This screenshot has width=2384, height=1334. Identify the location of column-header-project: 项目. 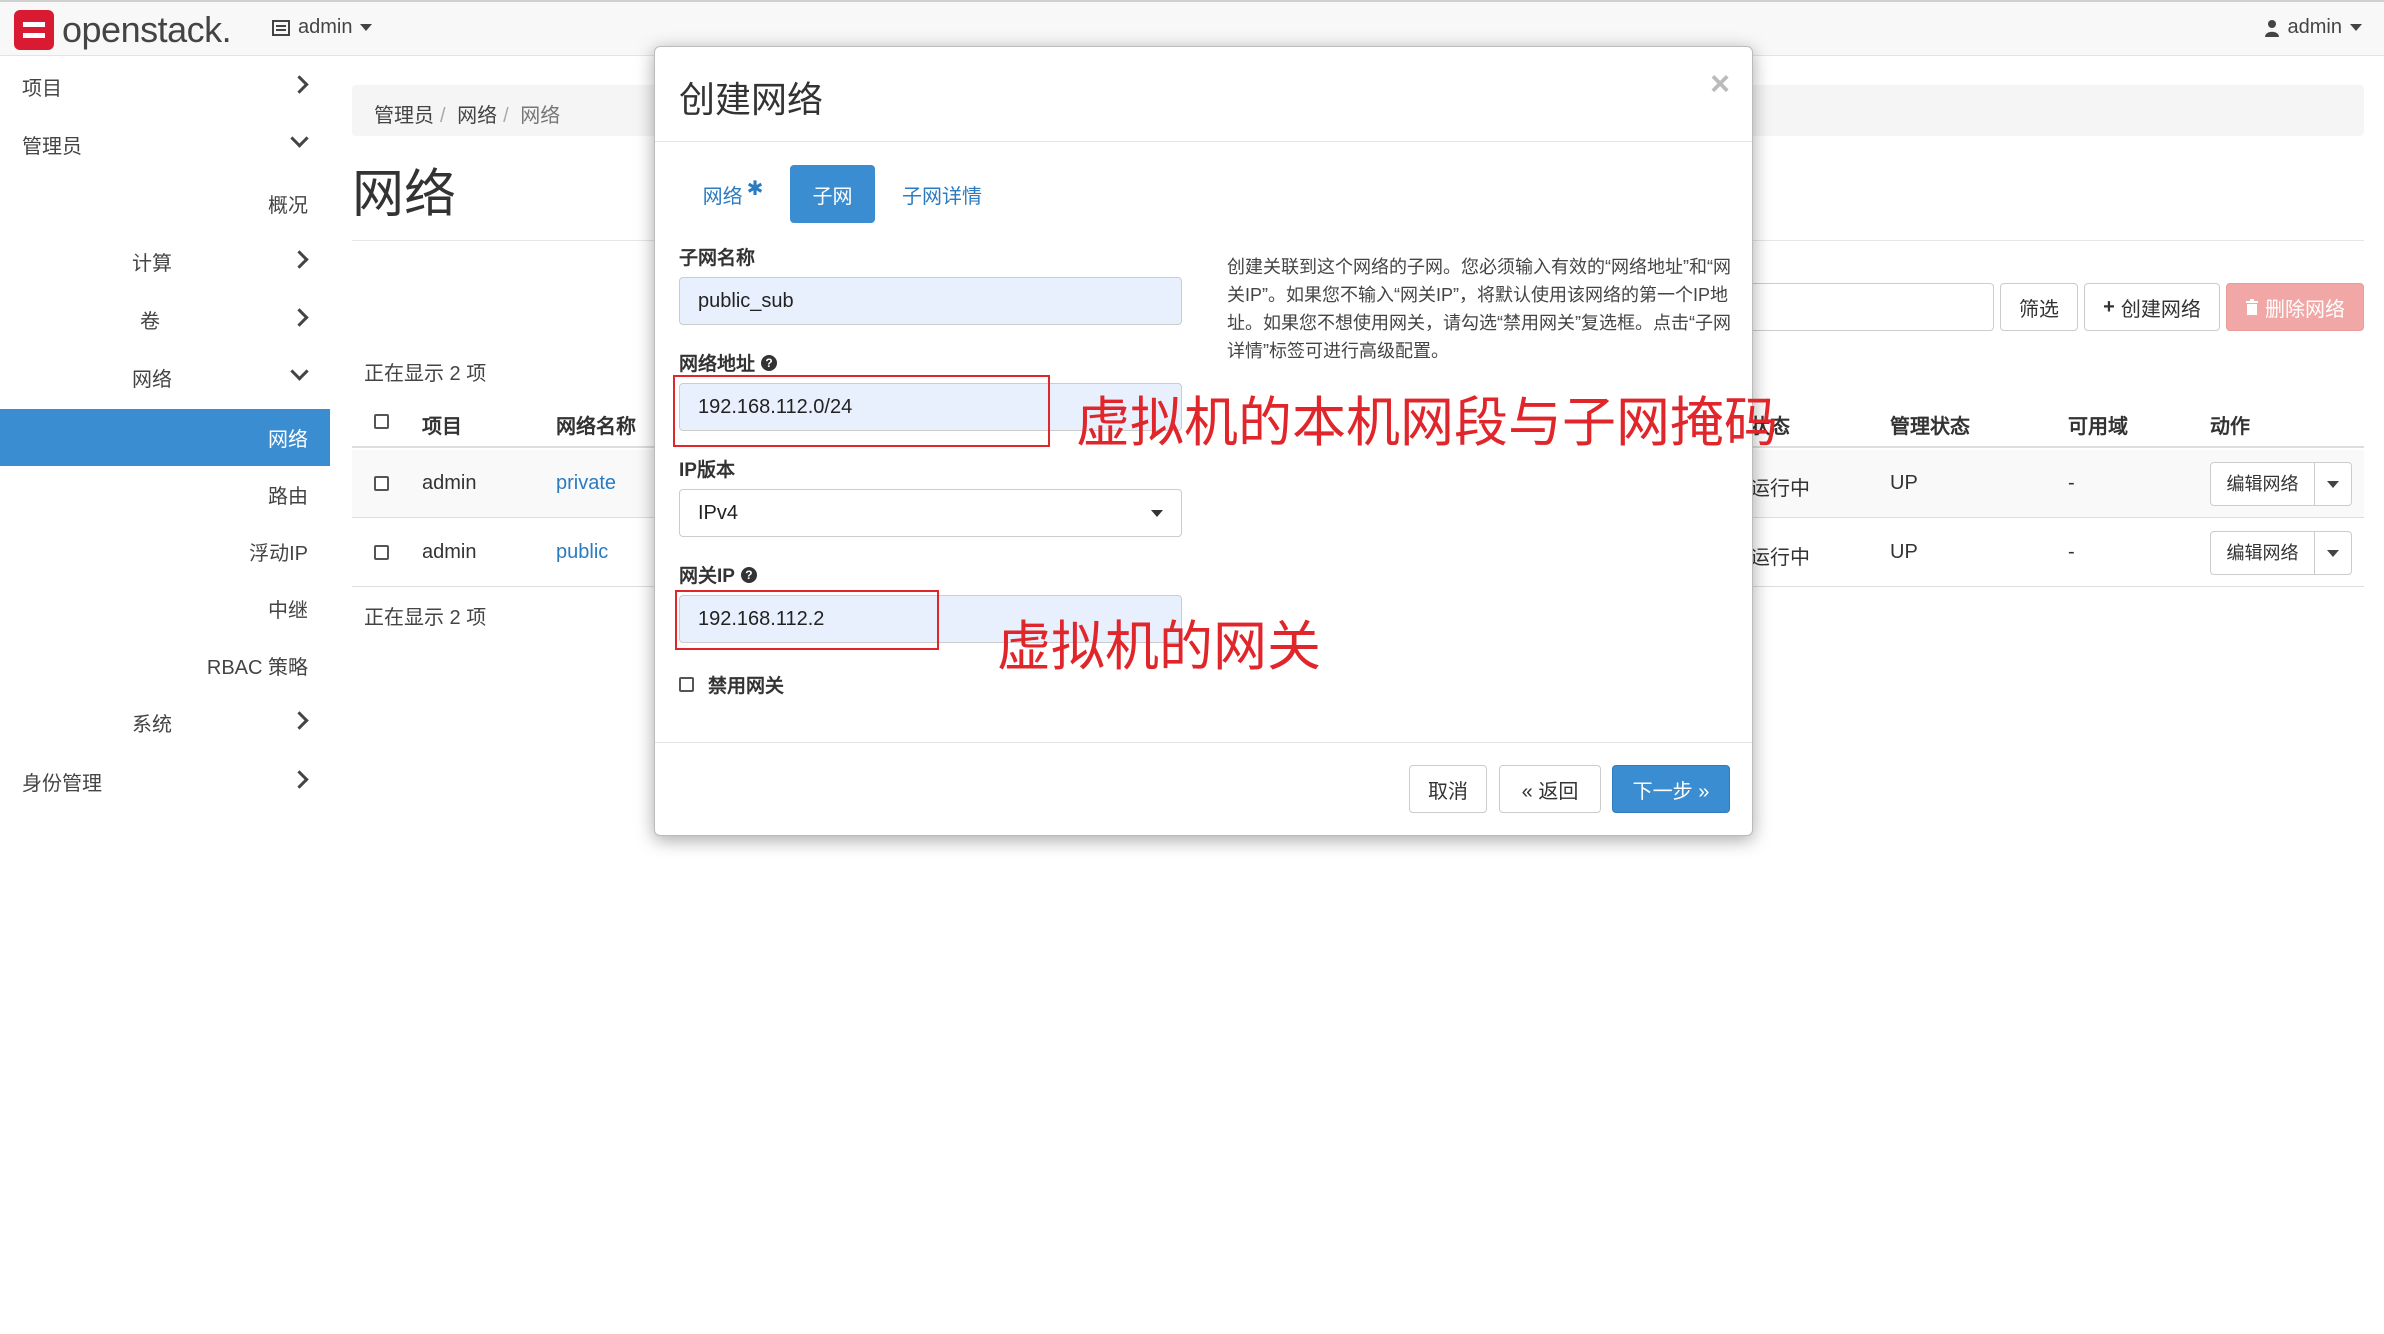
(442, 424).